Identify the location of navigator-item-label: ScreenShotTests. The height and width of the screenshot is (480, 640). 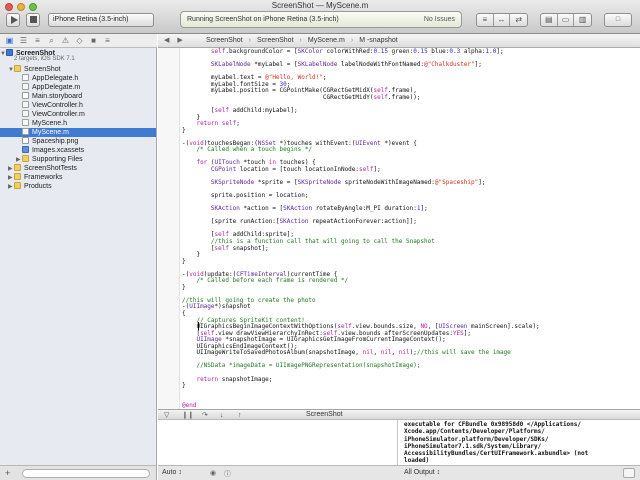
(50, 168).